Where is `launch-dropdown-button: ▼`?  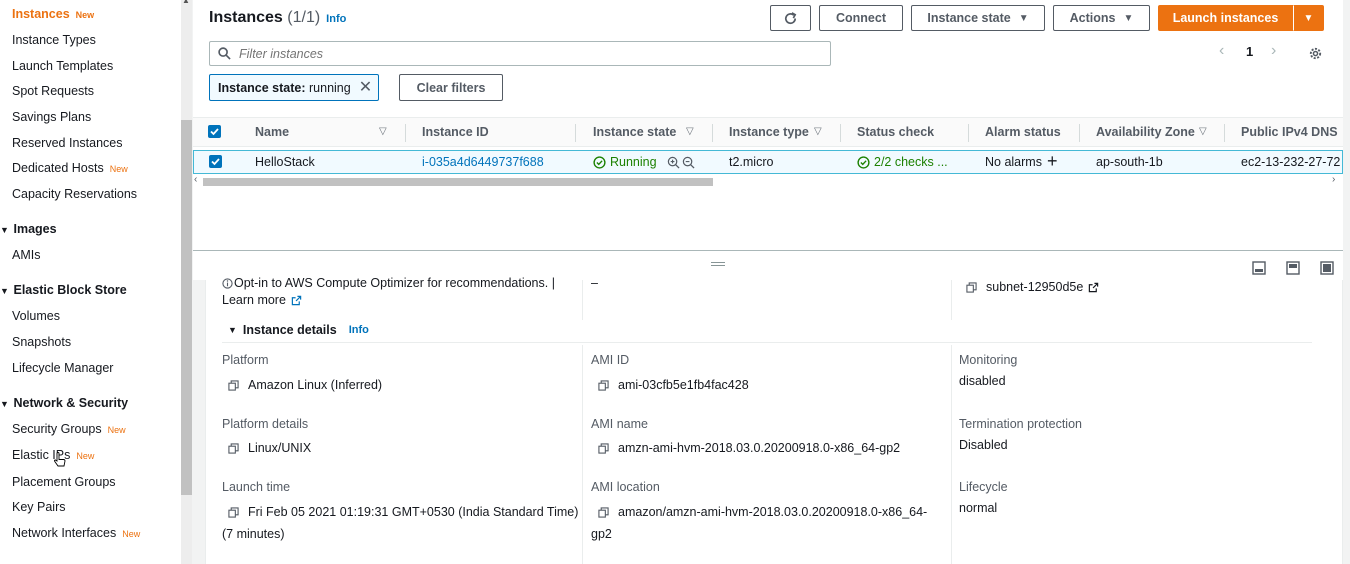
launch-dropdown-button: ▼ is located at coordinates (1308, 18).